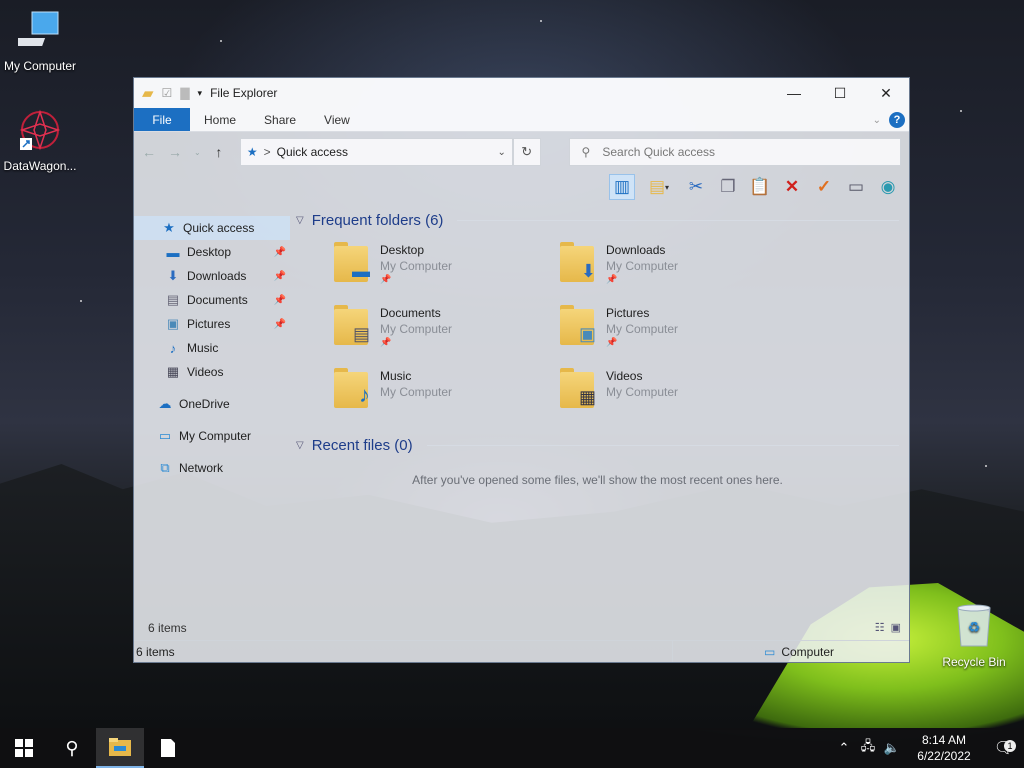  Describe the element at coordinates (696, 187) in the screenshot. I see `cut-button: ✂` at that location.